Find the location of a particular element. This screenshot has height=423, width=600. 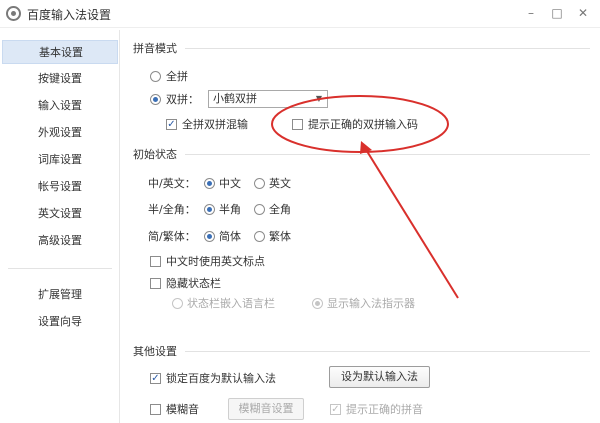

simplified-radio is located at coordinates (209, 236).